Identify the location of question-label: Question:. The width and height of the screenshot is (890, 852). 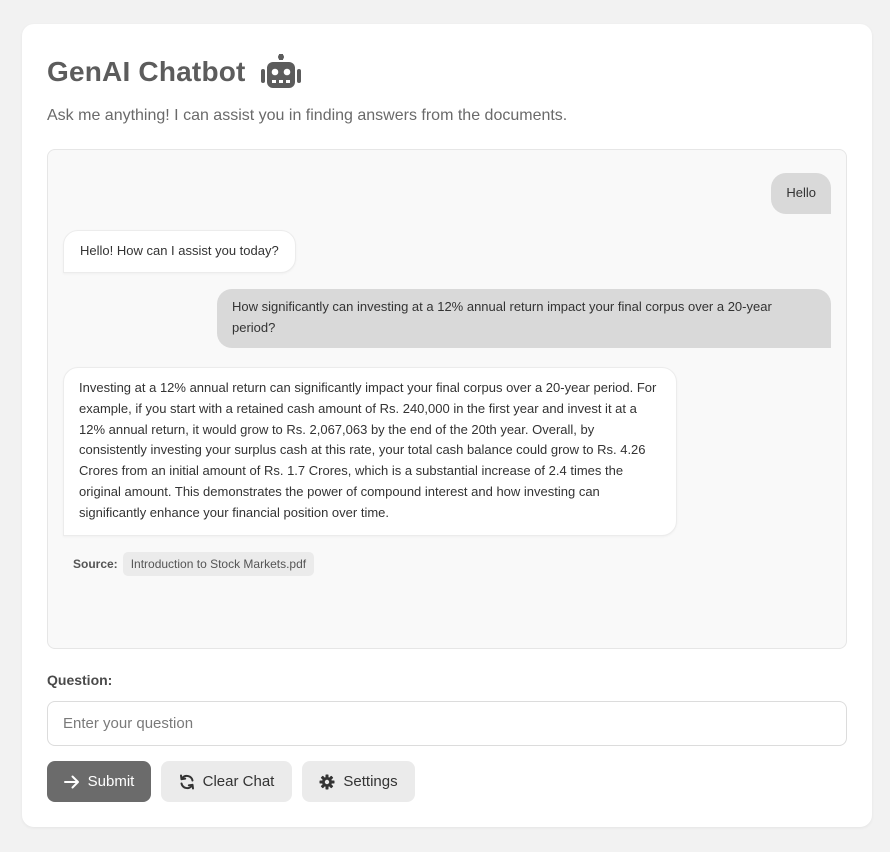
(80, 680).